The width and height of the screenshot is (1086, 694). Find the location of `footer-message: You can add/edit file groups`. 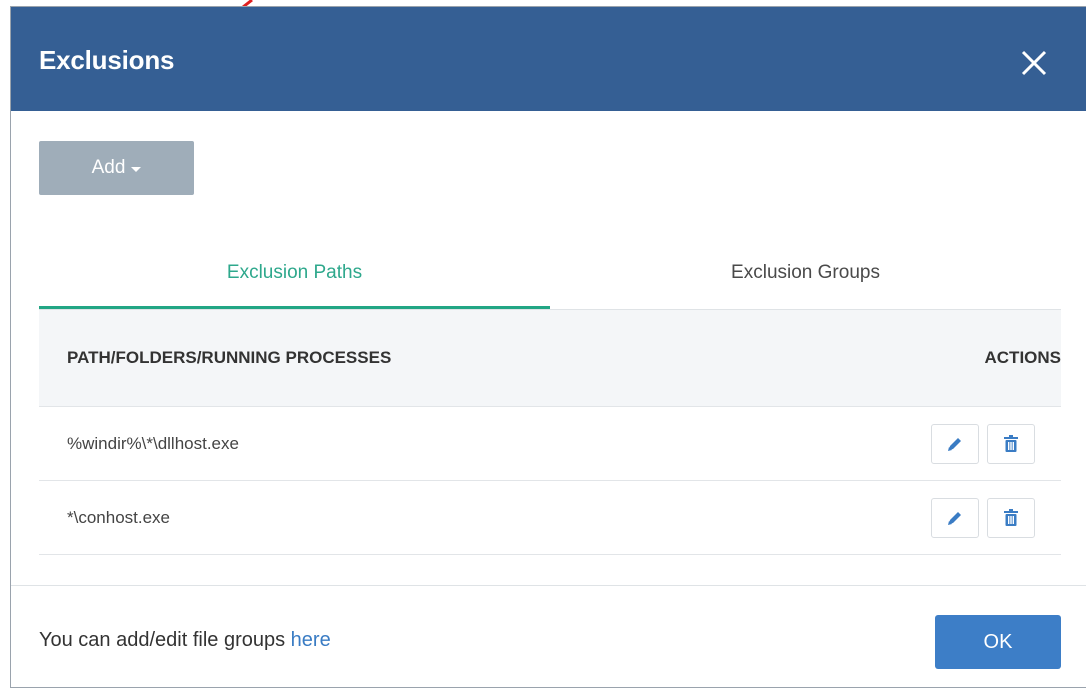

footer-message: You can add/edit file groups is located at coordinates (165, 640).